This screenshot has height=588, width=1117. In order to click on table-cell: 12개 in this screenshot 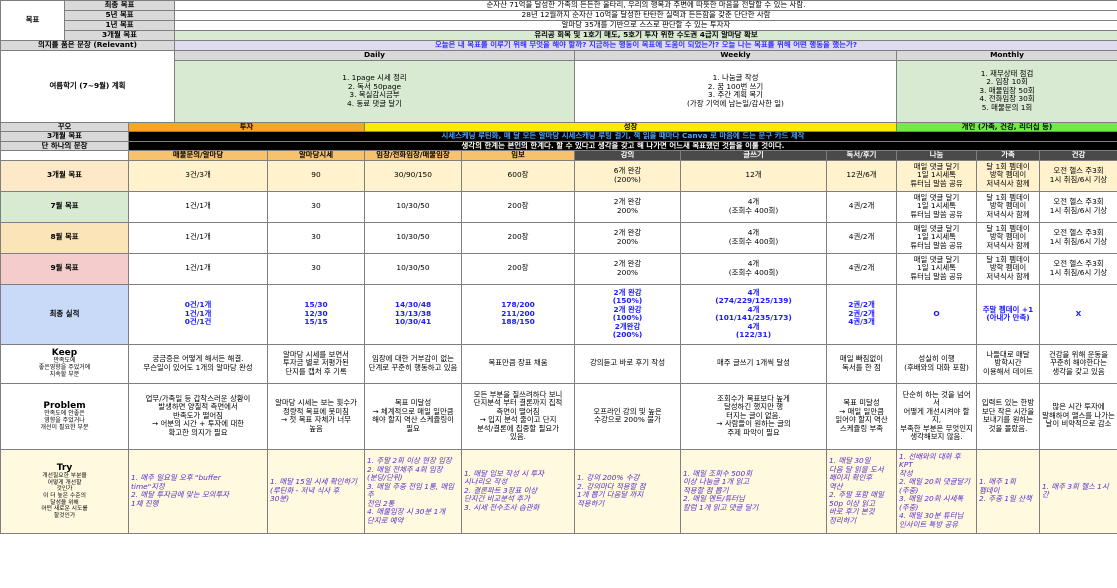, I will do `click(753, 175)`.